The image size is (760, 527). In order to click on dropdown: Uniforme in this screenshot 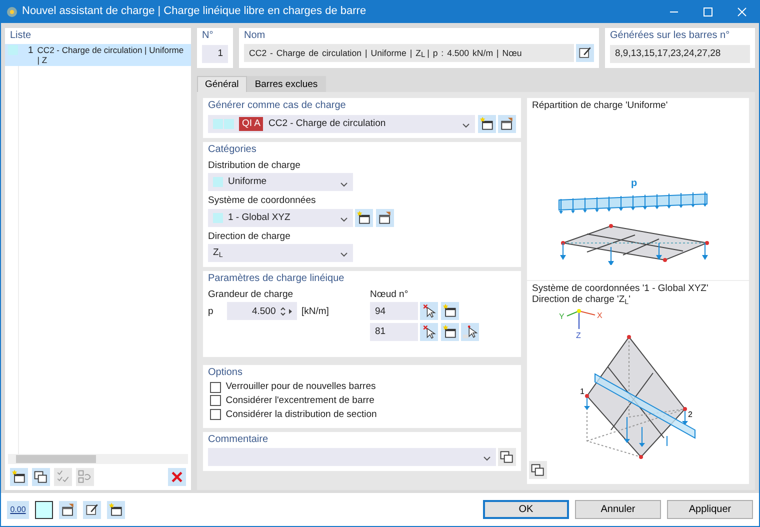, I will do `click(280, 182)`.